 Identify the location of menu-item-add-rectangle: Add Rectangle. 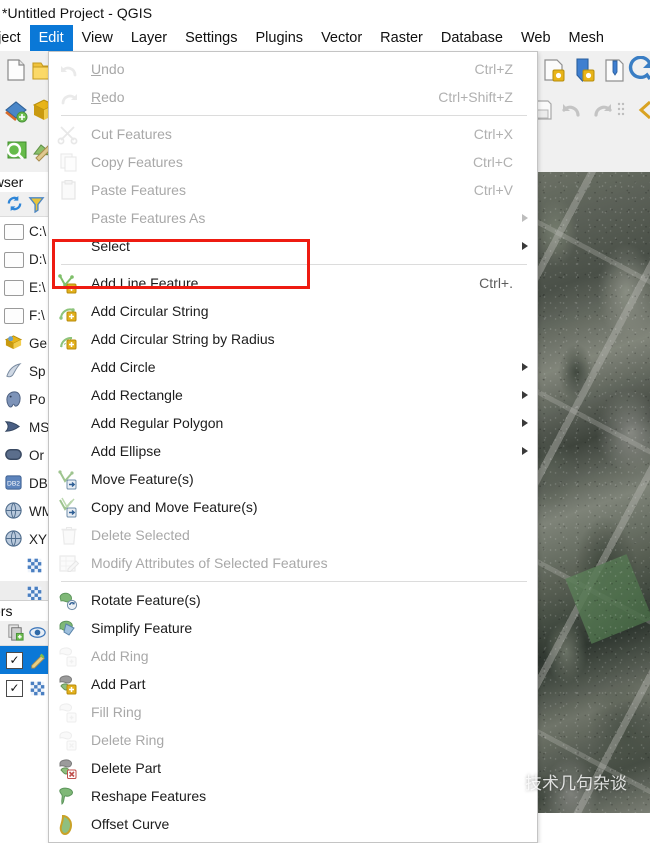
(293, 395).